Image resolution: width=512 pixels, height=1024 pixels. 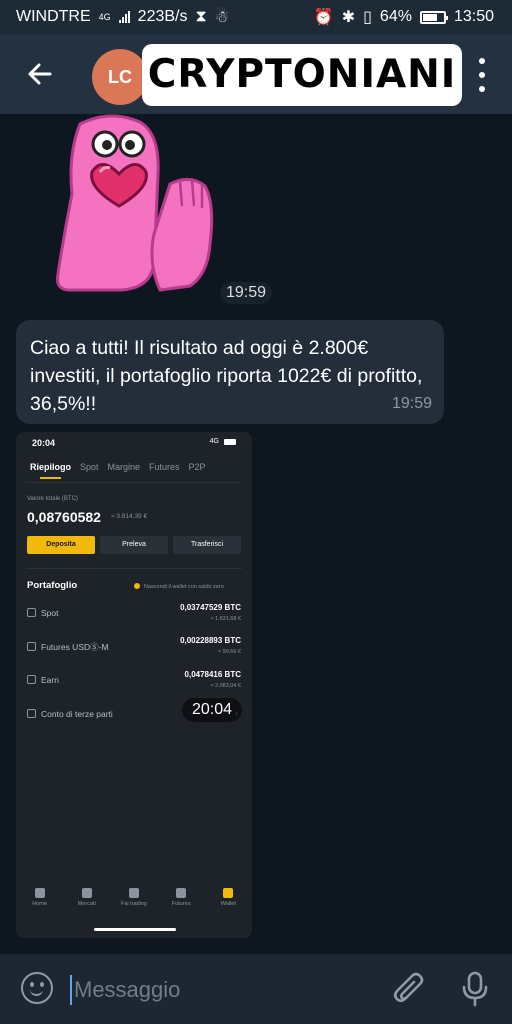 I want to click on shot-bottom-nav: Home Mercati Fai trading Futures Wallet, so click(x=134, y=908).